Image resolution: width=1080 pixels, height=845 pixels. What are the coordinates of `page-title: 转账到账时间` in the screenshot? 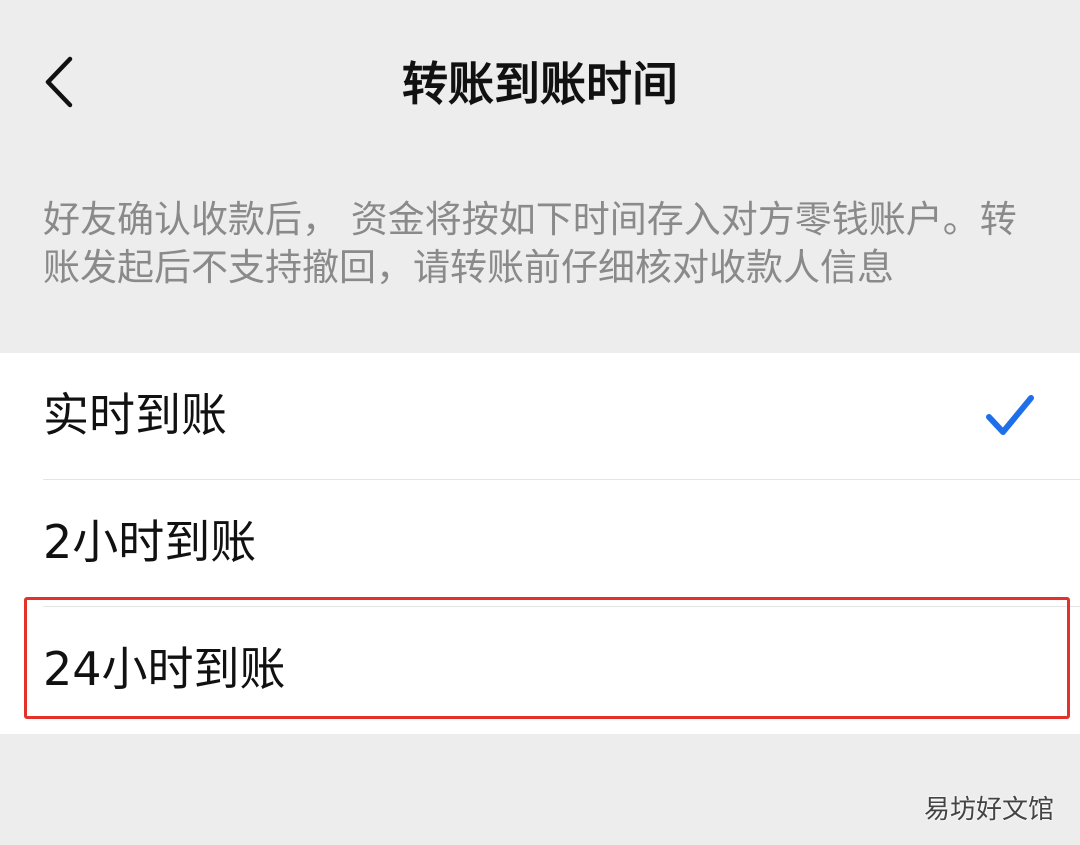 It's located at (540, 84).